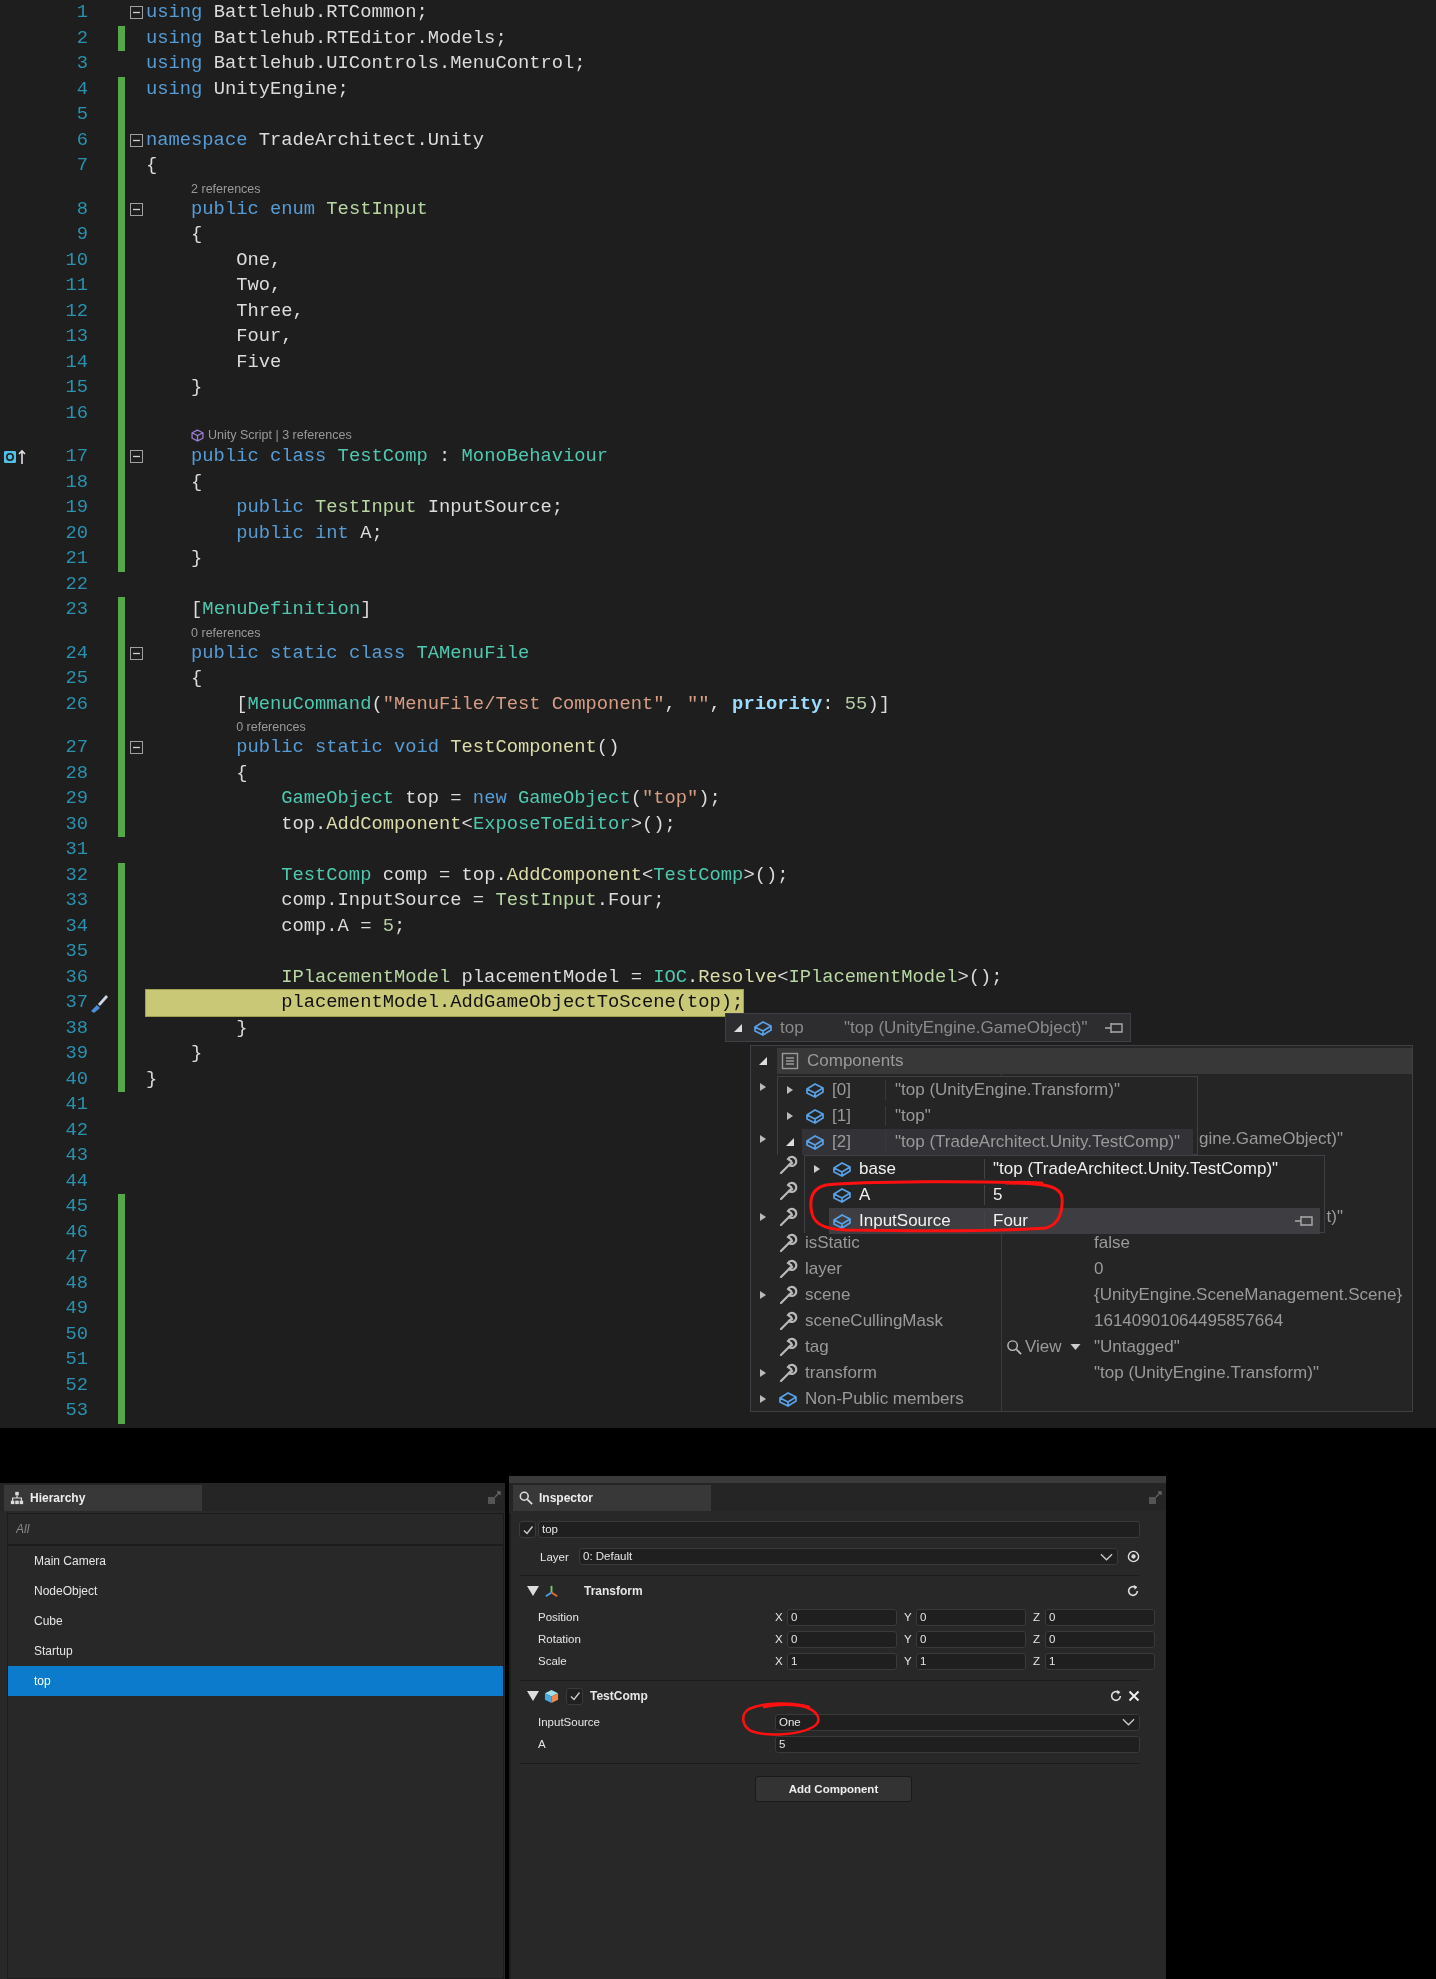  Describe the element at coordinates (828, 1294) in the screenshot. I see `member-name: scene` at that location.